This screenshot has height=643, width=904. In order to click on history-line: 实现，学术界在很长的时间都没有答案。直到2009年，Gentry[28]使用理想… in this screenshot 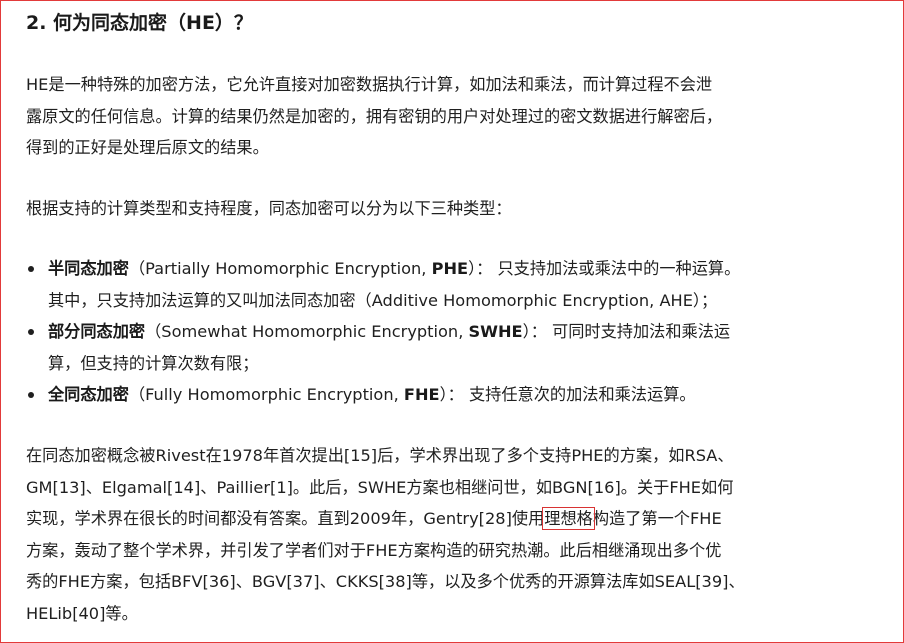, I will do `click(457, 519)`.